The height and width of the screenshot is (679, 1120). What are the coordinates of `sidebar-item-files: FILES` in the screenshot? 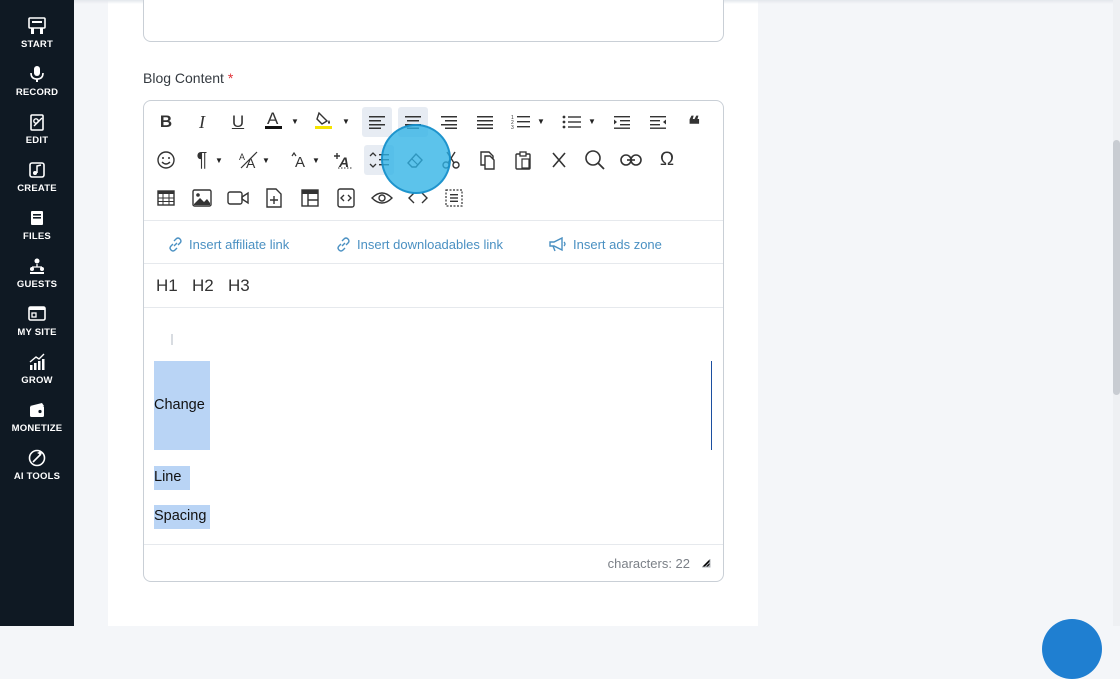 It's located at (37, 230).